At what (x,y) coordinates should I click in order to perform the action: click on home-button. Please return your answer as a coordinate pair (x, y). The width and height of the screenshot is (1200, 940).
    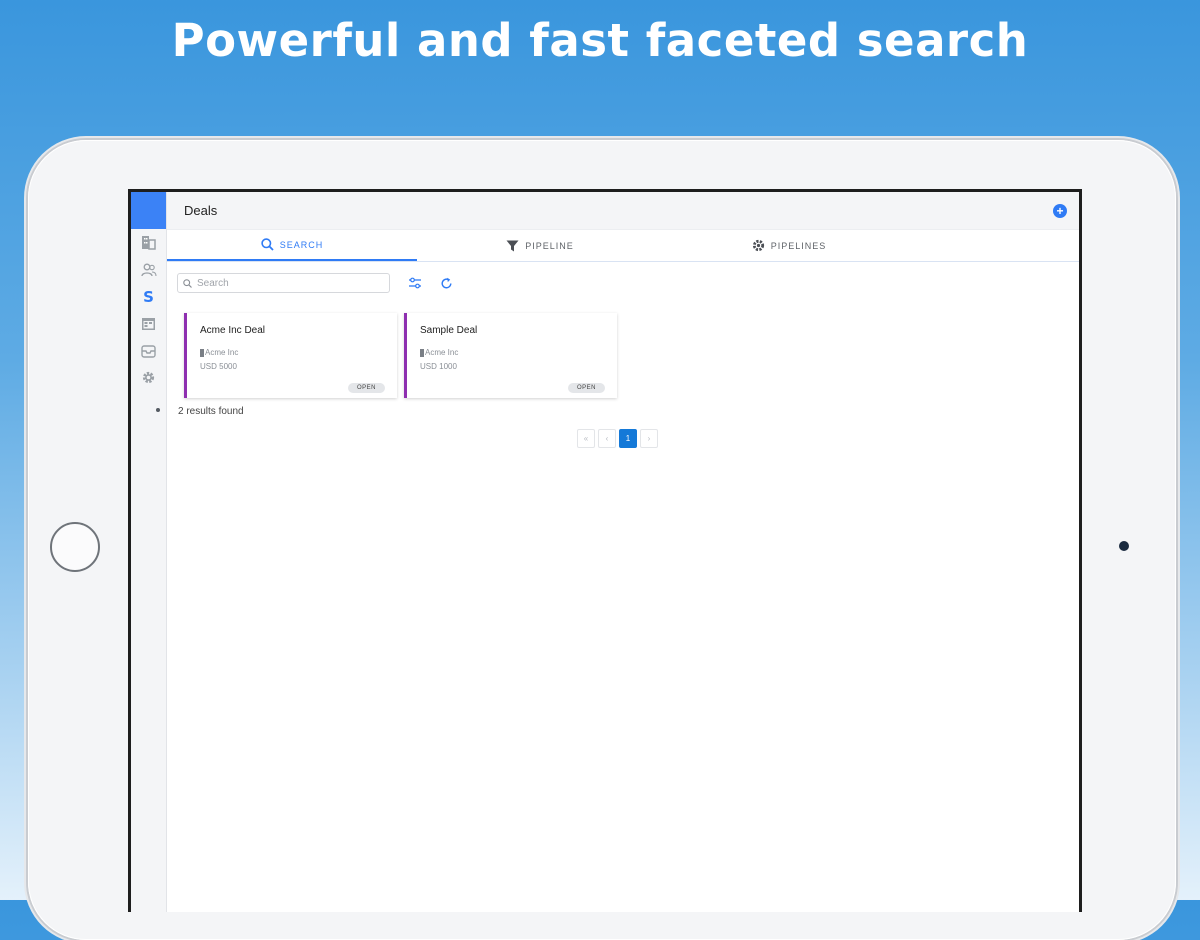
    Looking at the image, I should click on (75, 547).